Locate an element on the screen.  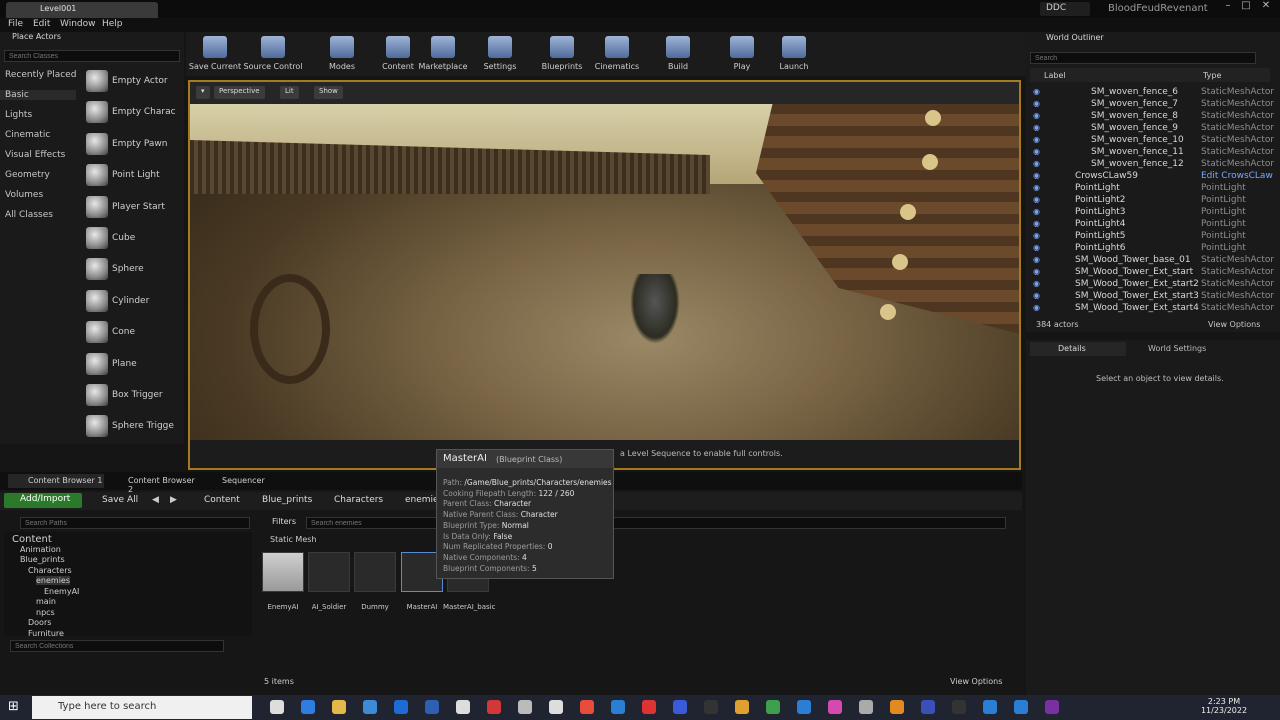
outliner-row-name: SM_woven_fence_10 is located at coordinates (1137, 140).